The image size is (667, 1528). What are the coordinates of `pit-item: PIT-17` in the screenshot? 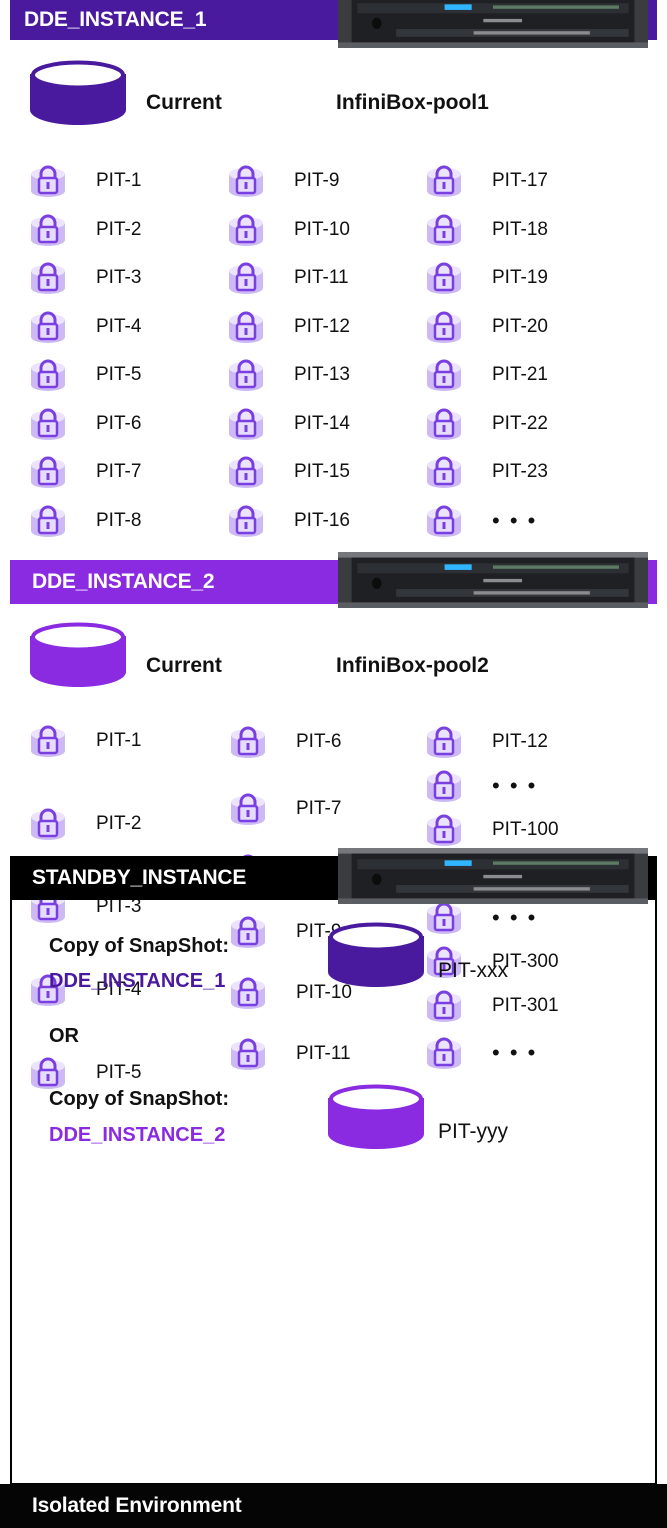 It's located at (487, 181).